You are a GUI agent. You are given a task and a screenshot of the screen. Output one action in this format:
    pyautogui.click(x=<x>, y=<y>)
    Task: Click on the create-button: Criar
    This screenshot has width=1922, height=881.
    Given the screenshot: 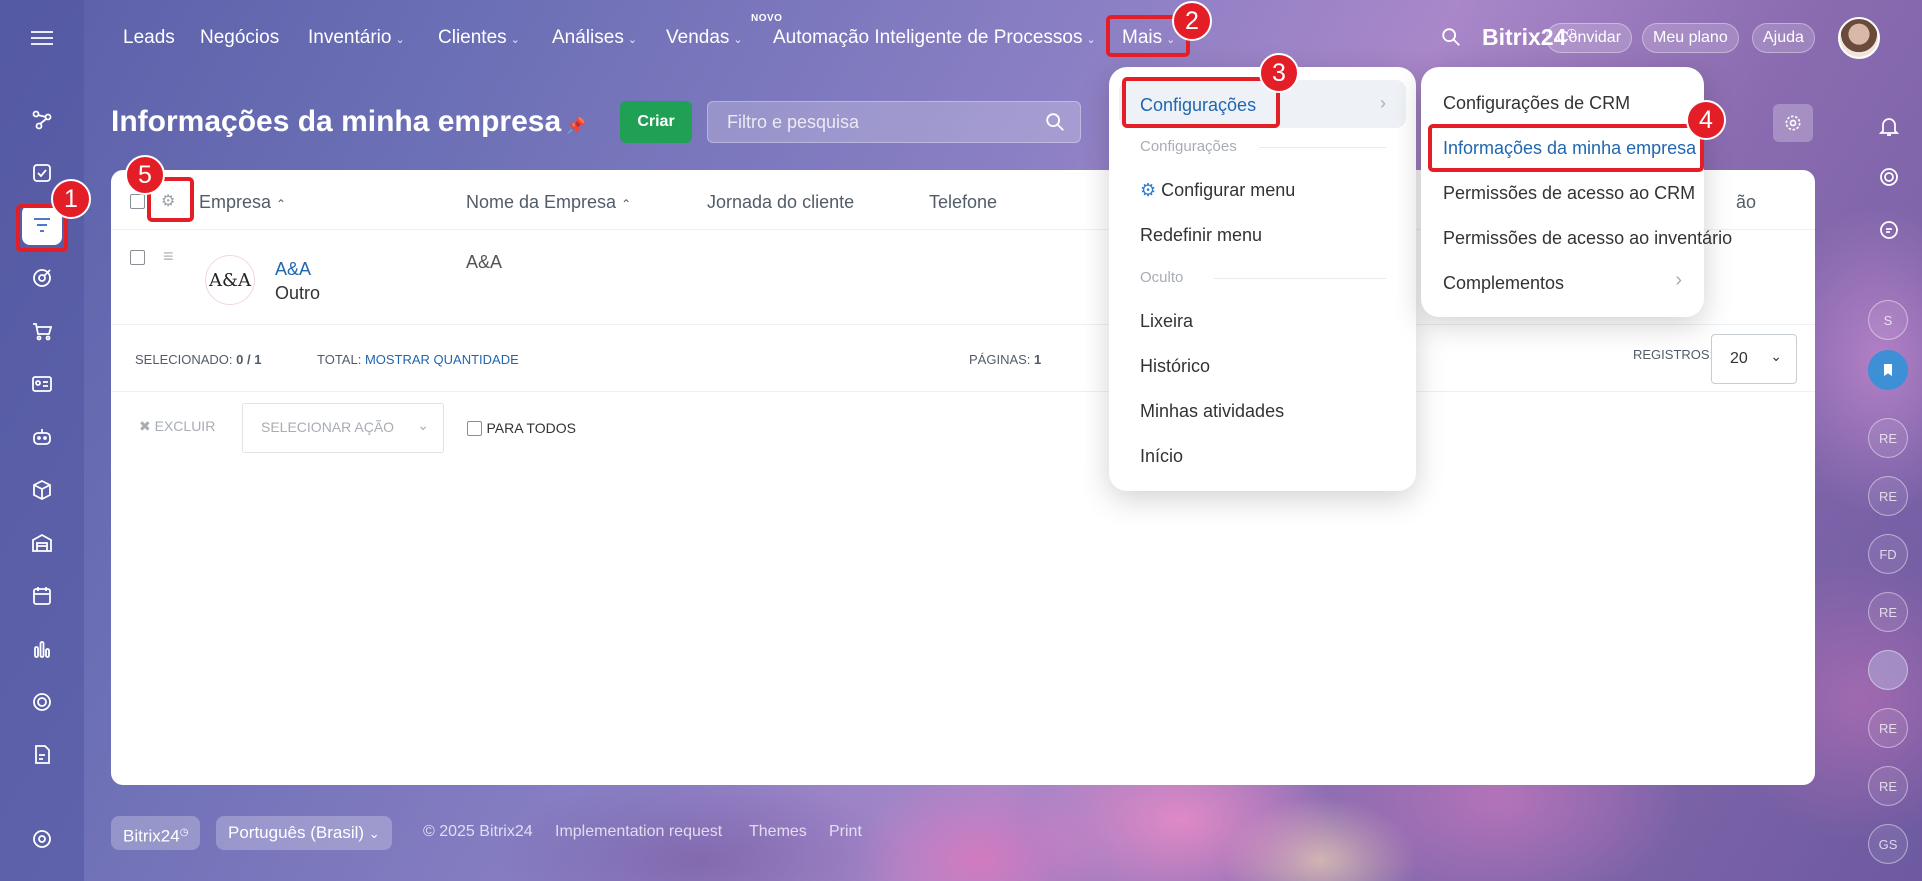 What is the action you would take?
    pyautogui.click(x=656, y=122)
    